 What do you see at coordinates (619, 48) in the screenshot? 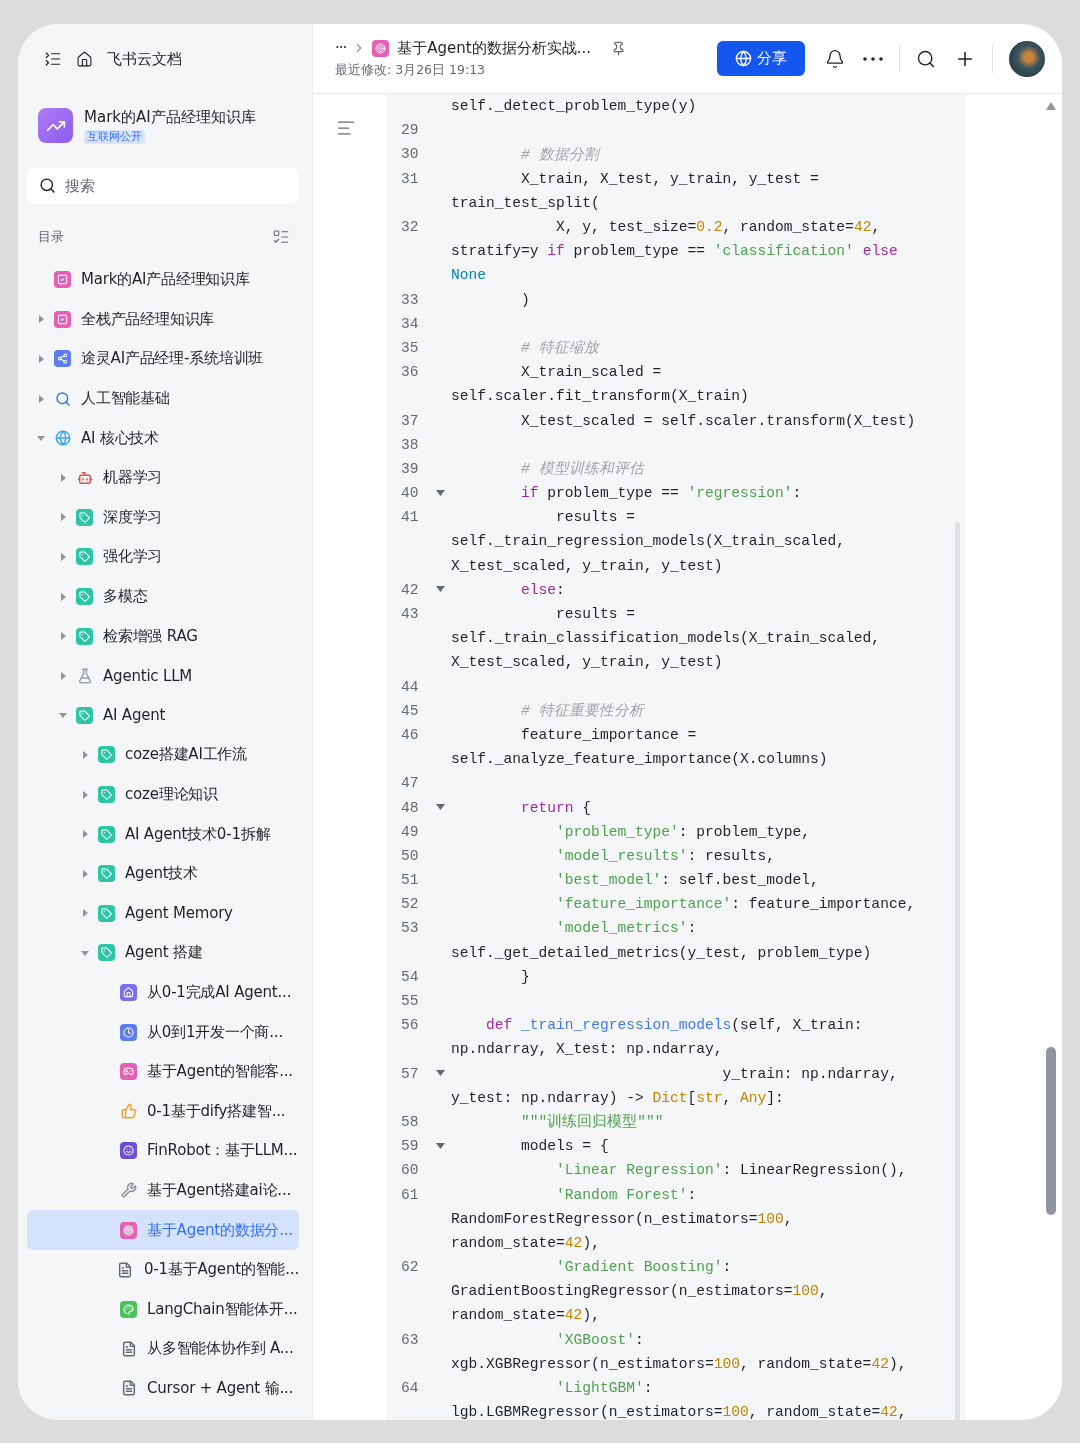
I see `pin-icon` at bounding box center [619, 48].